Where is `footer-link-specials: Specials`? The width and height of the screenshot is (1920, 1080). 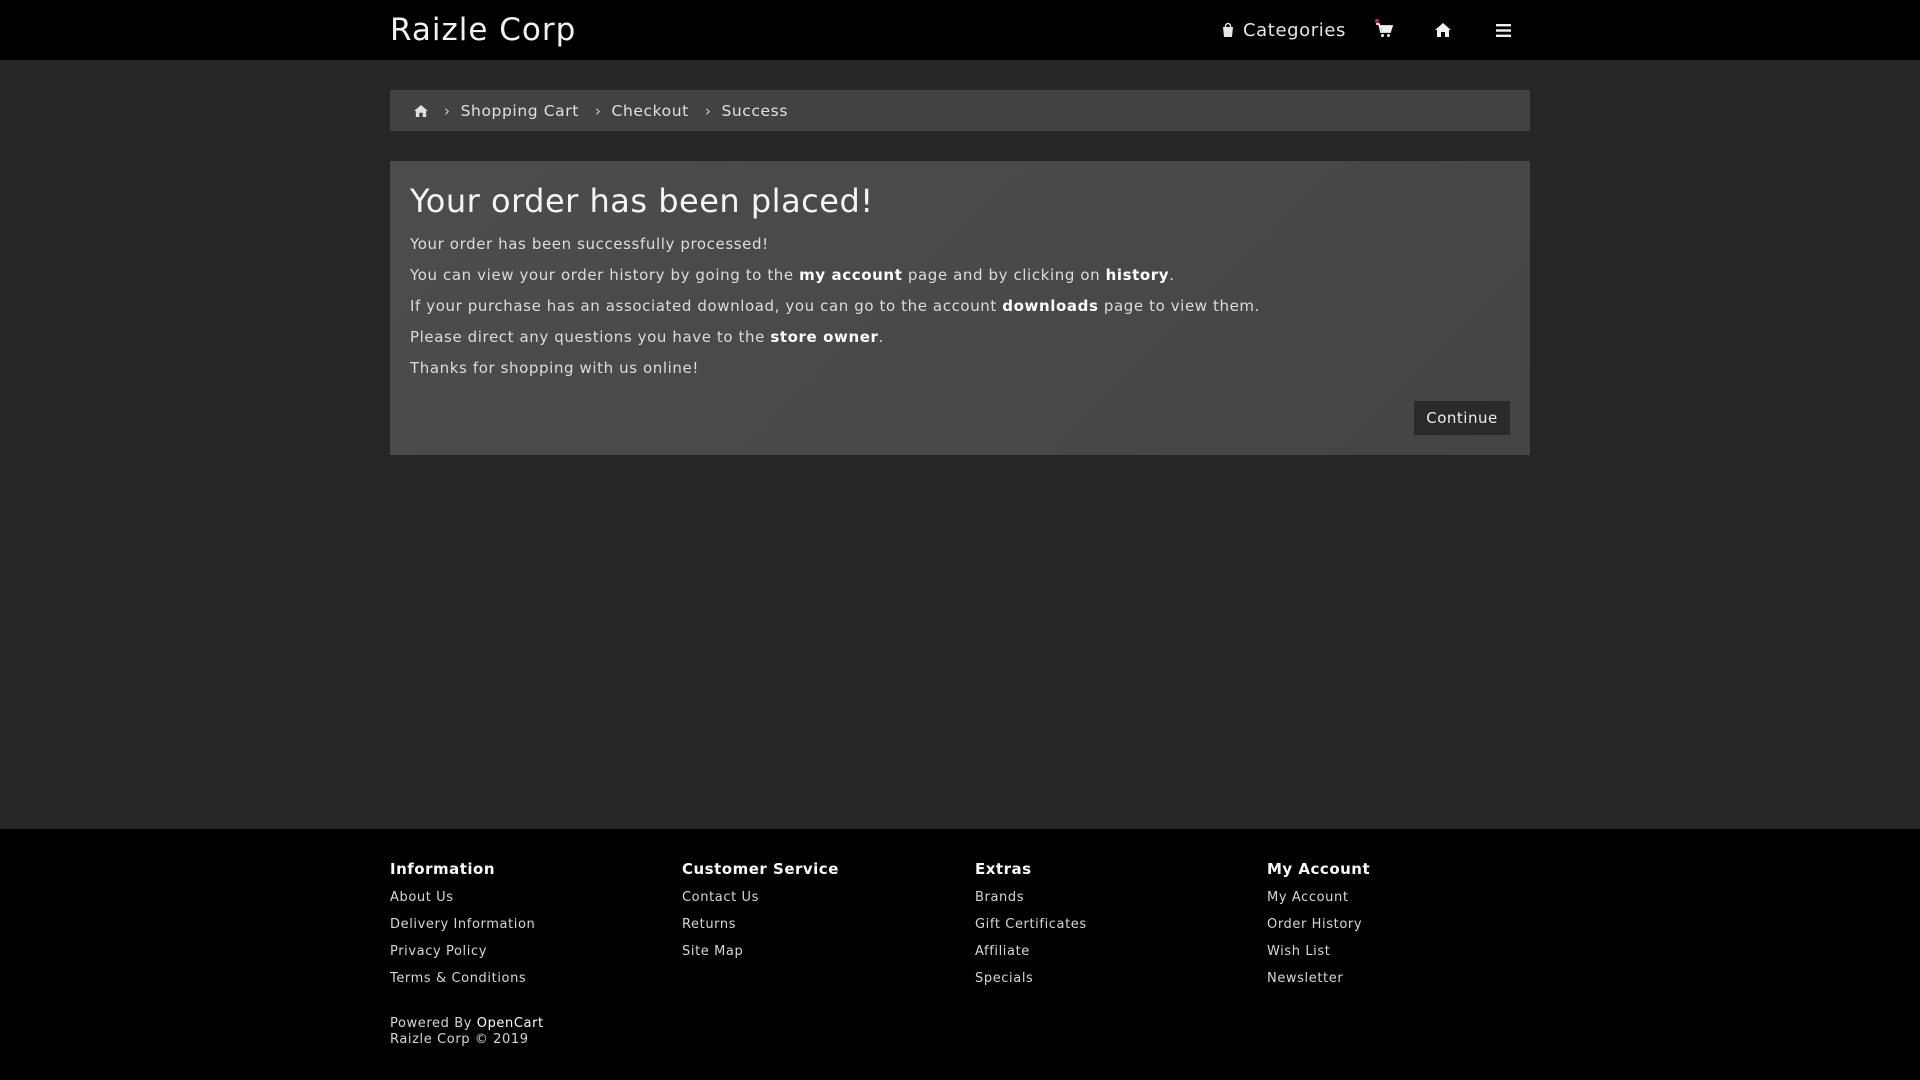
footer-link-specials: Specials is located at coordinates (1031, 984).